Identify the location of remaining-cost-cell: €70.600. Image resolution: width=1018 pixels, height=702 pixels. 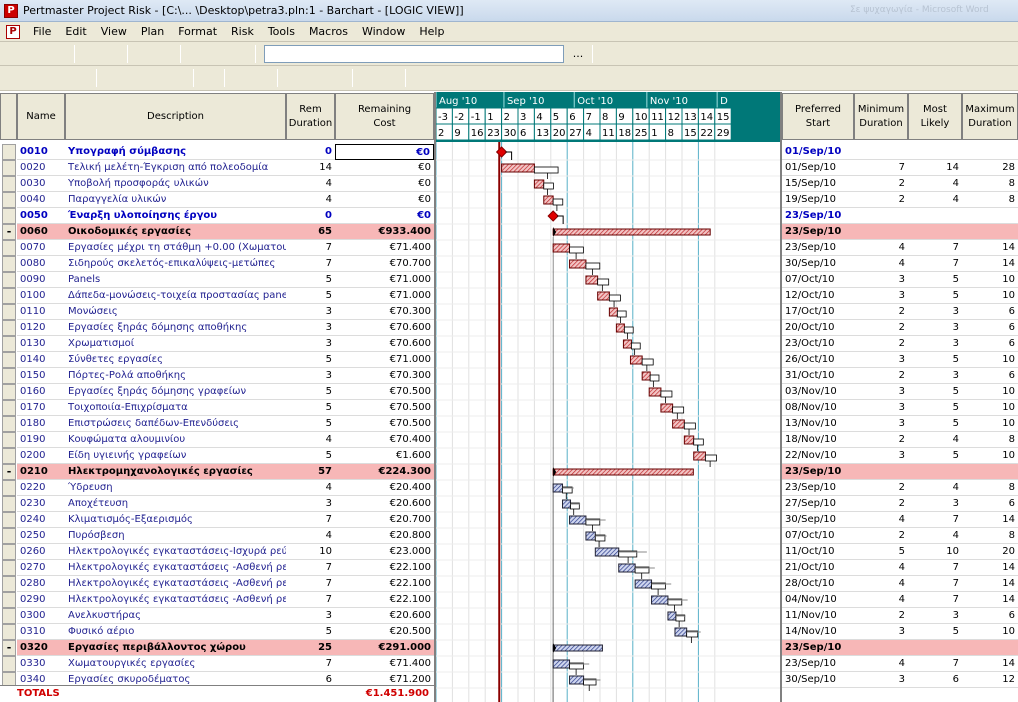
(384, 328).